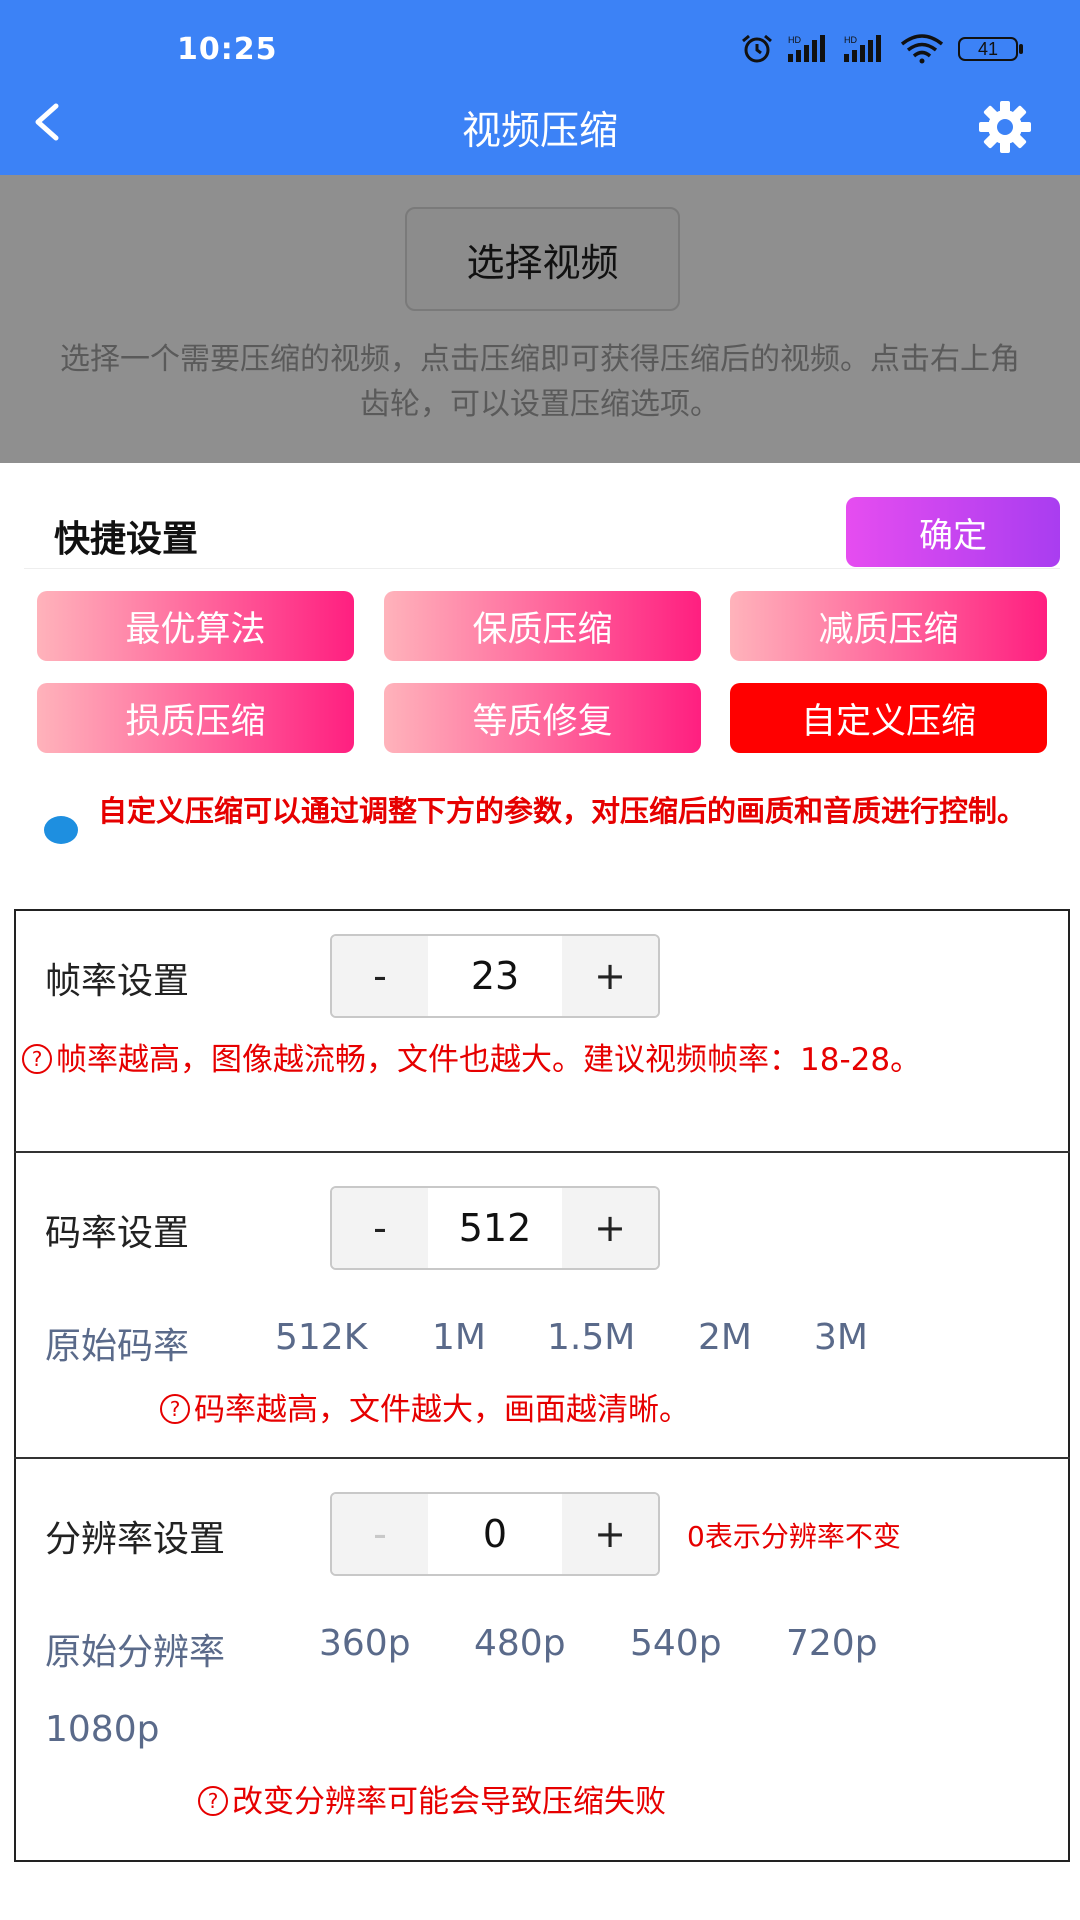 This screenshot has width=1080, height=1920. I want to click on battery-icon: 41, so click(991, 49).